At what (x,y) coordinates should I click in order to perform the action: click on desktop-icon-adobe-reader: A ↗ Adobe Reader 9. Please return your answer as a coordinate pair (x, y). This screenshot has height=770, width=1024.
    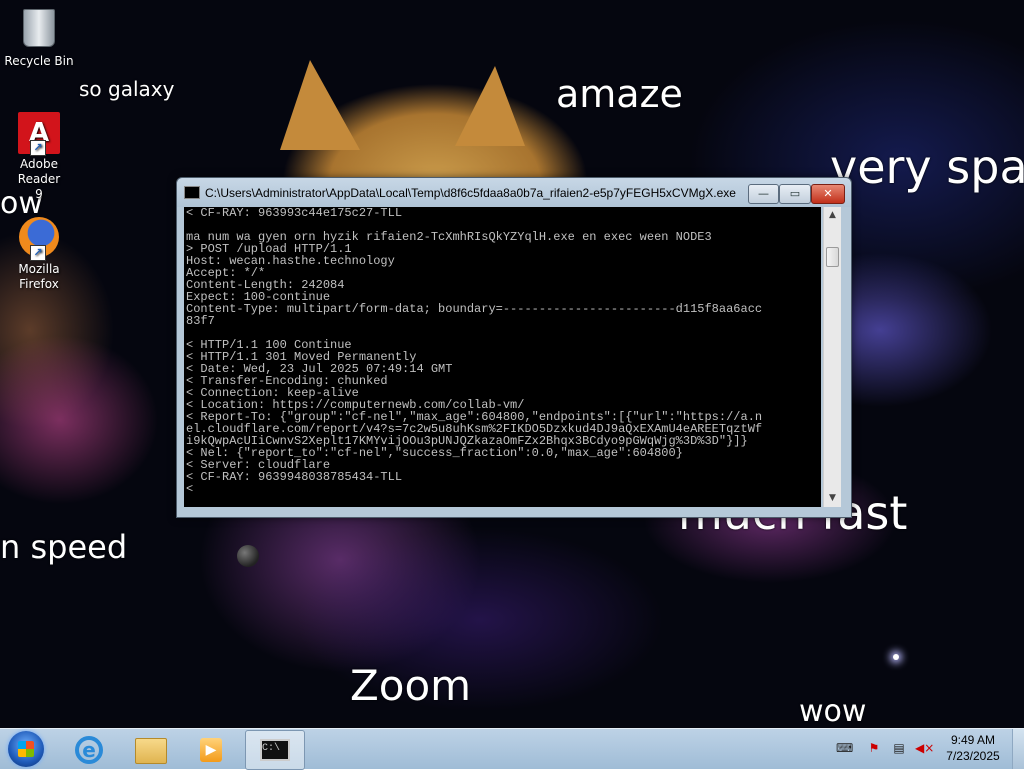
    Looking at the image, I should click on (39, 157).